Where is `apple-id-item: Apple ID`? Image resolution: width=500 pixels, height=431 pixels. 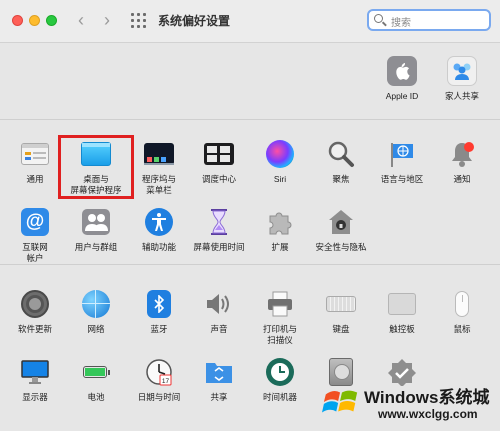
apple-id-item: Apple ID is located at coordinates (402, 79).